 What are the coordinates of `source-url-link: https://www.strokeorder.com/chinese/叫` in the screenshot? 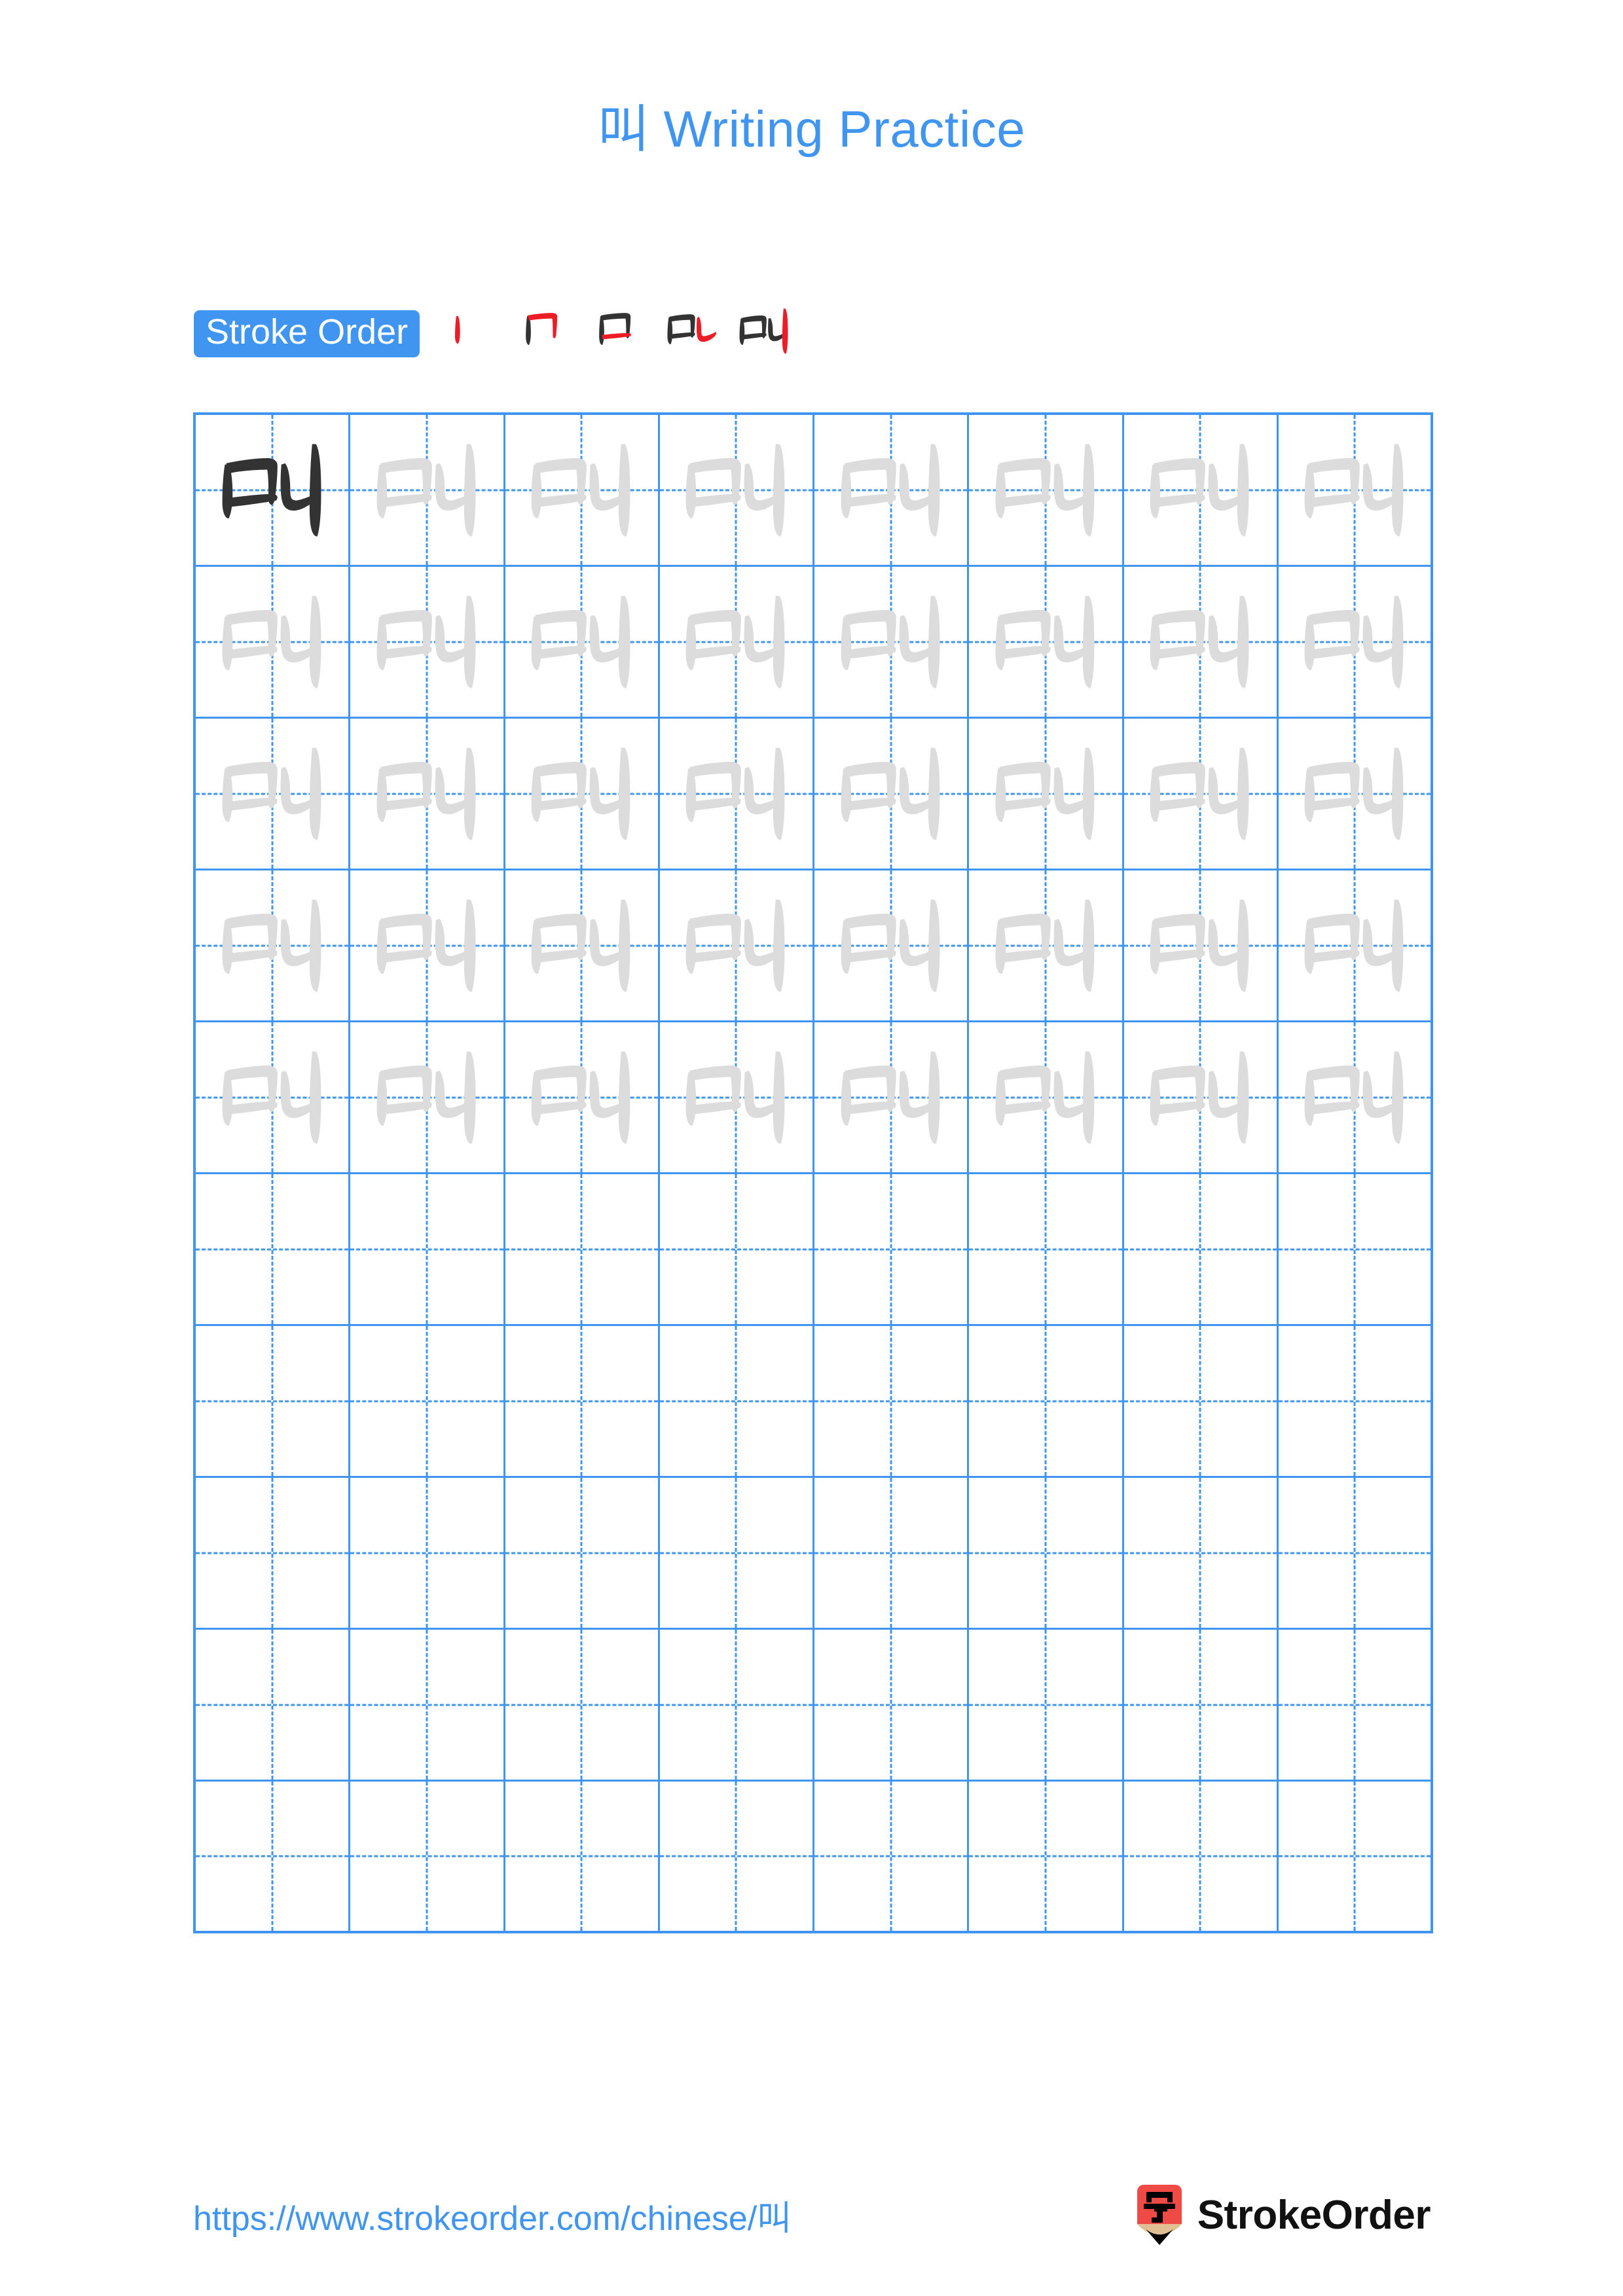 It's located at (492, 2215).